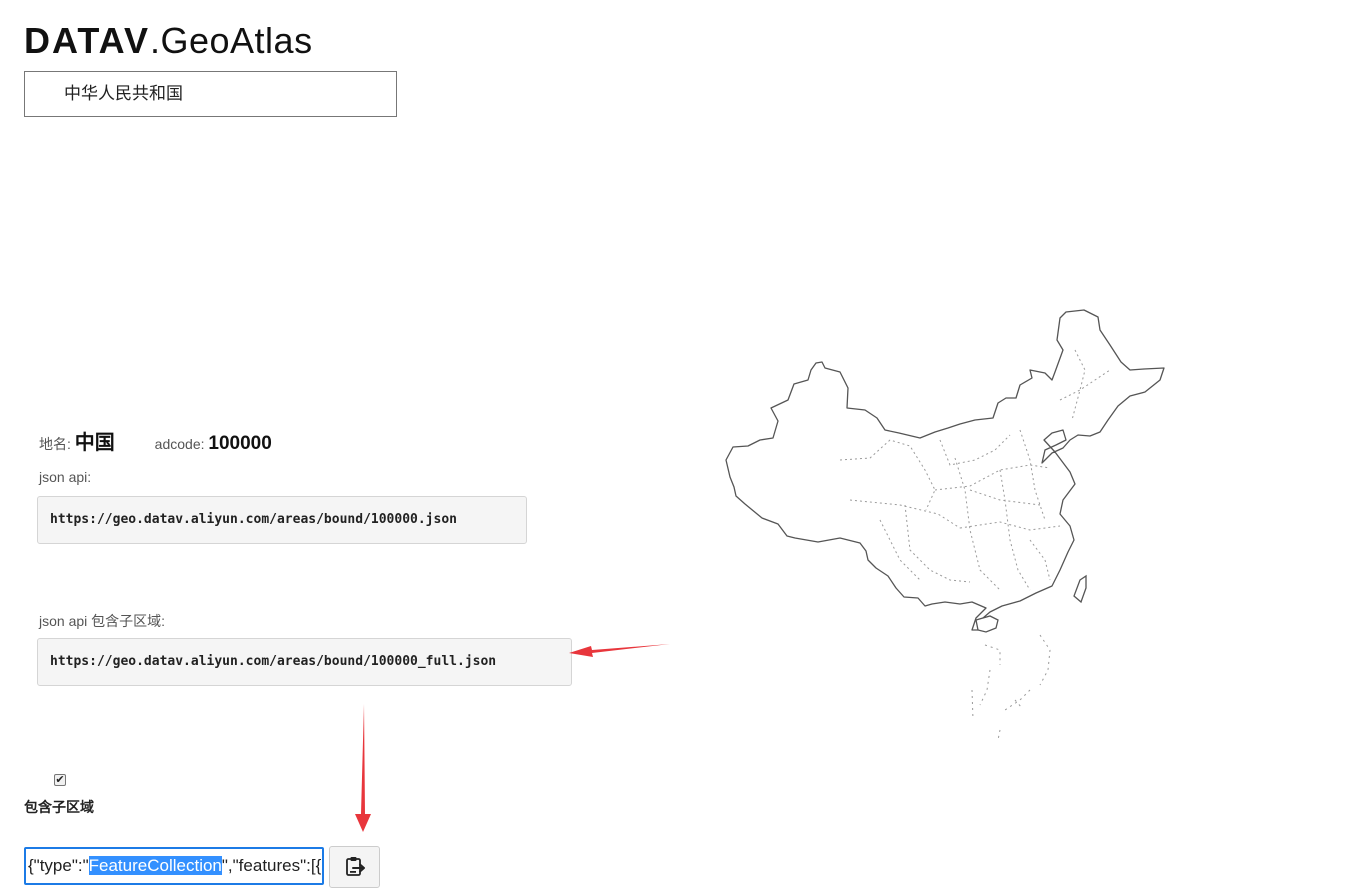 Image resolution: width=1361 pixels, height=895 pixels. What do you see at coordinates (155, 865) in the screenshot?
I see `json-selected-text: FeatureCollection` at bounding box center [155, 865].